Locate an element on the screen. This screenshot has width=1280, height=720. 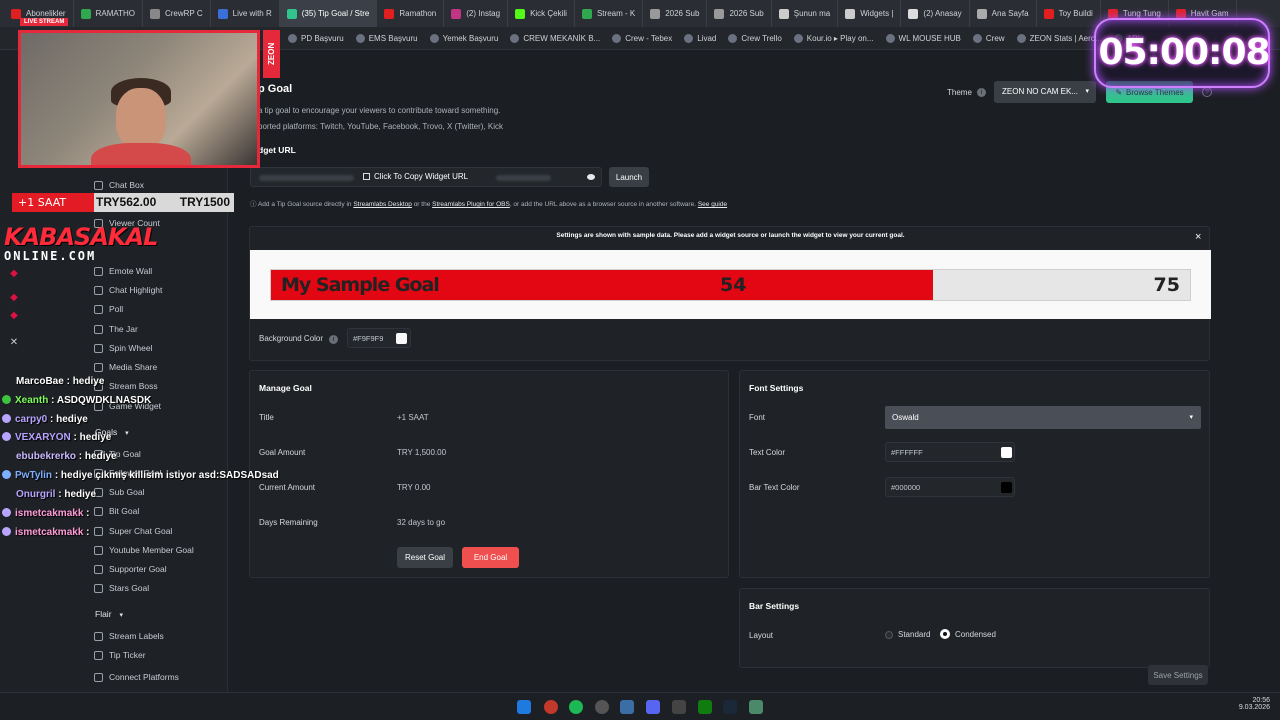
start-icon is located at coordinates (524, 707).